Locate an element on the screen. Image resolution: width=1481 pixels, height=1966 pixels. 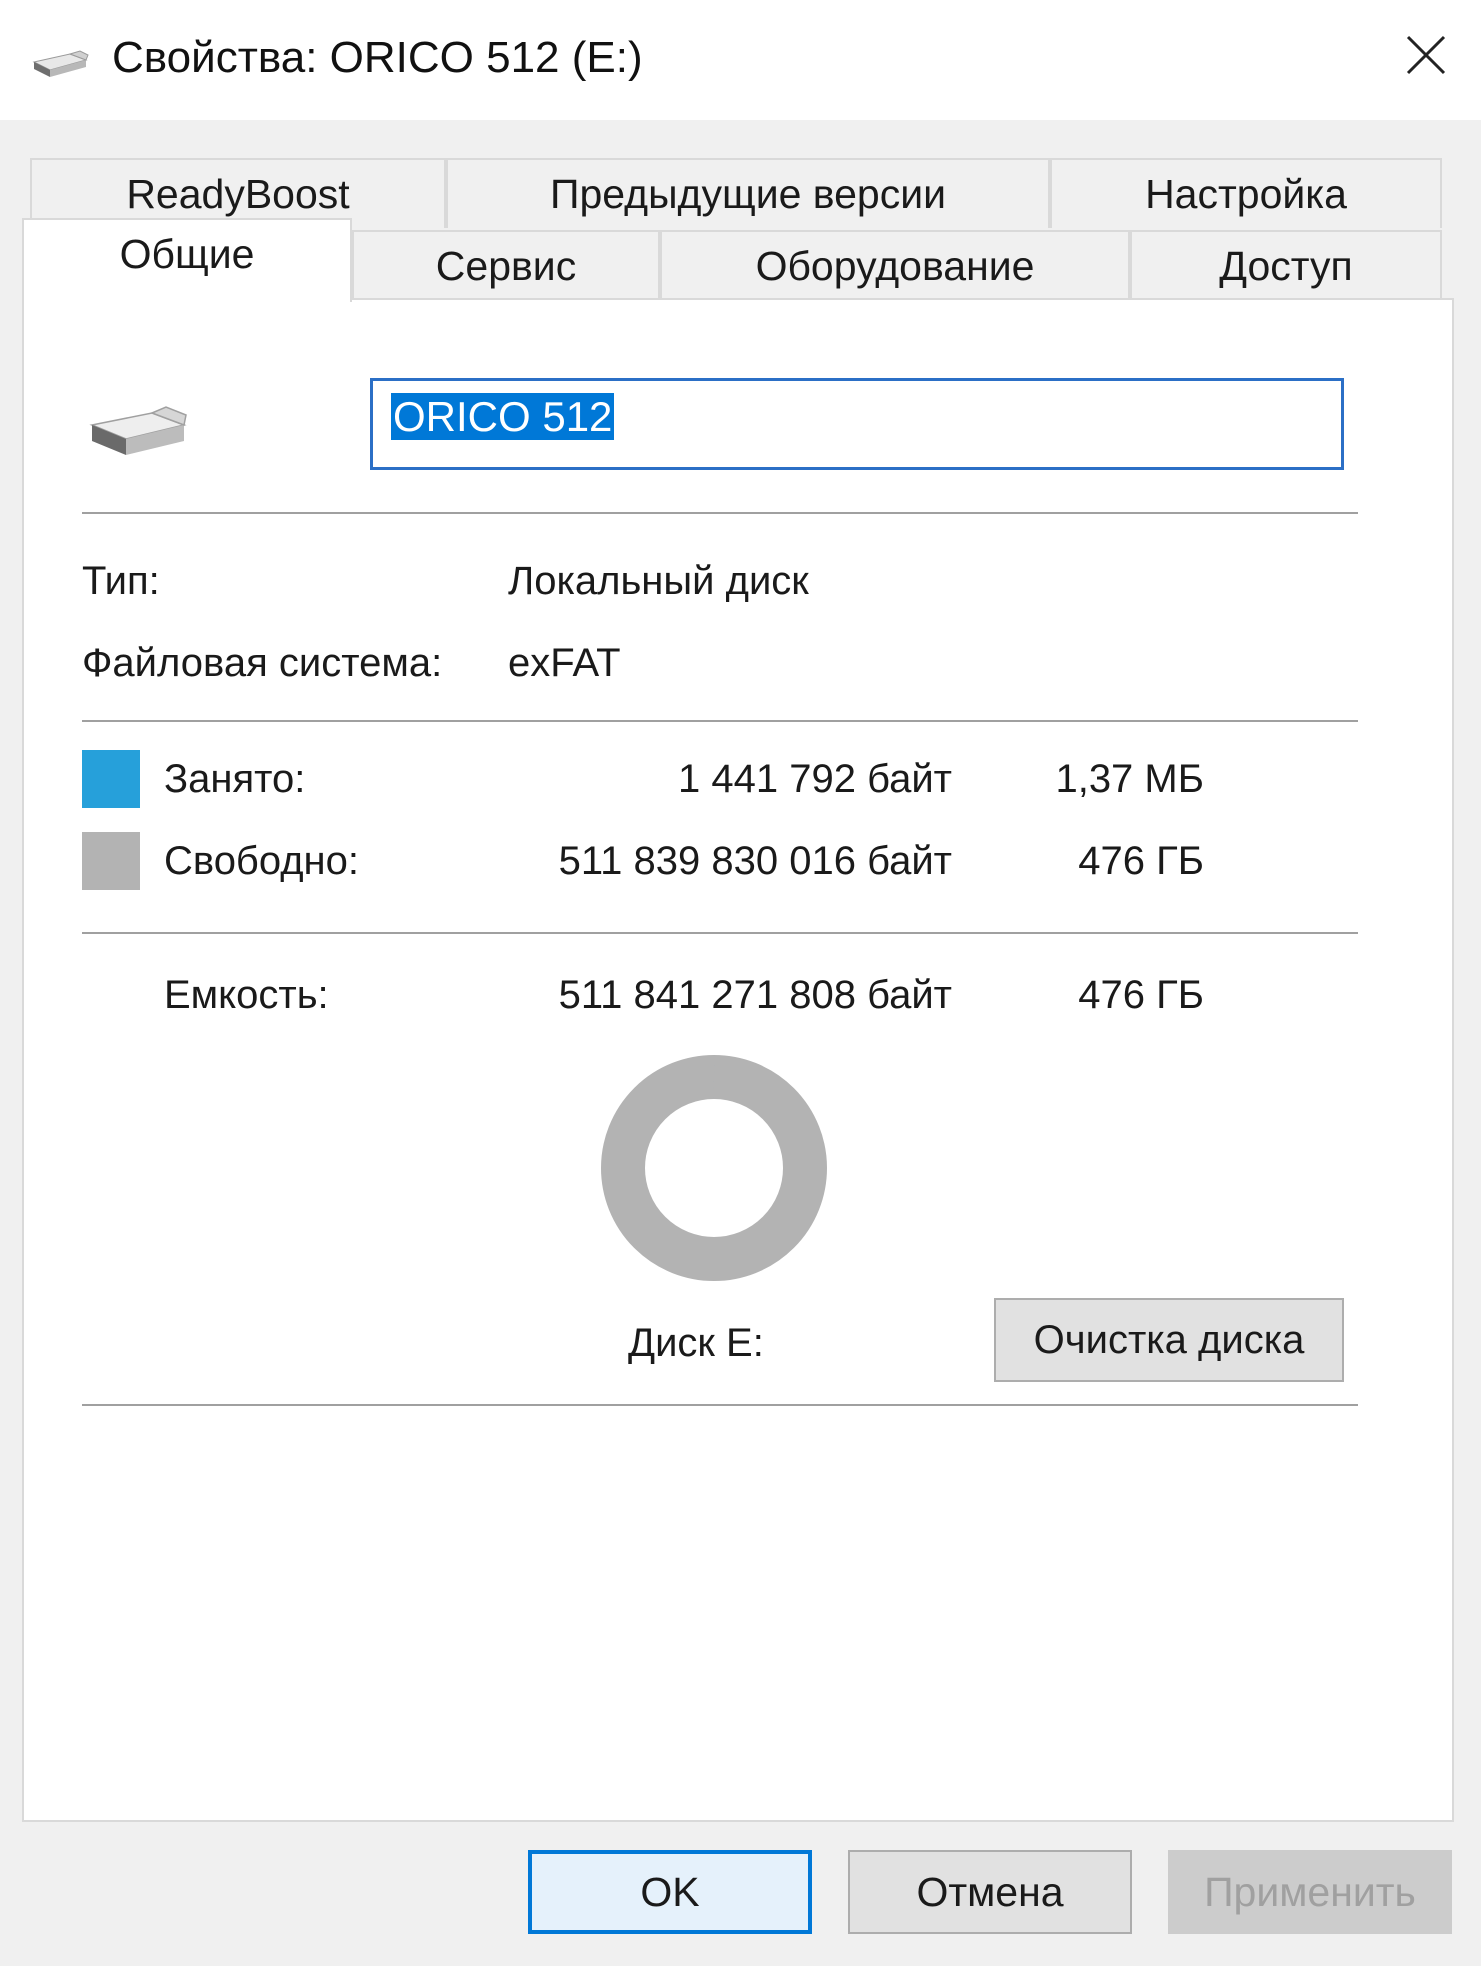
capacity-size: 476 ГБ is located at coordinates (1141, 995).